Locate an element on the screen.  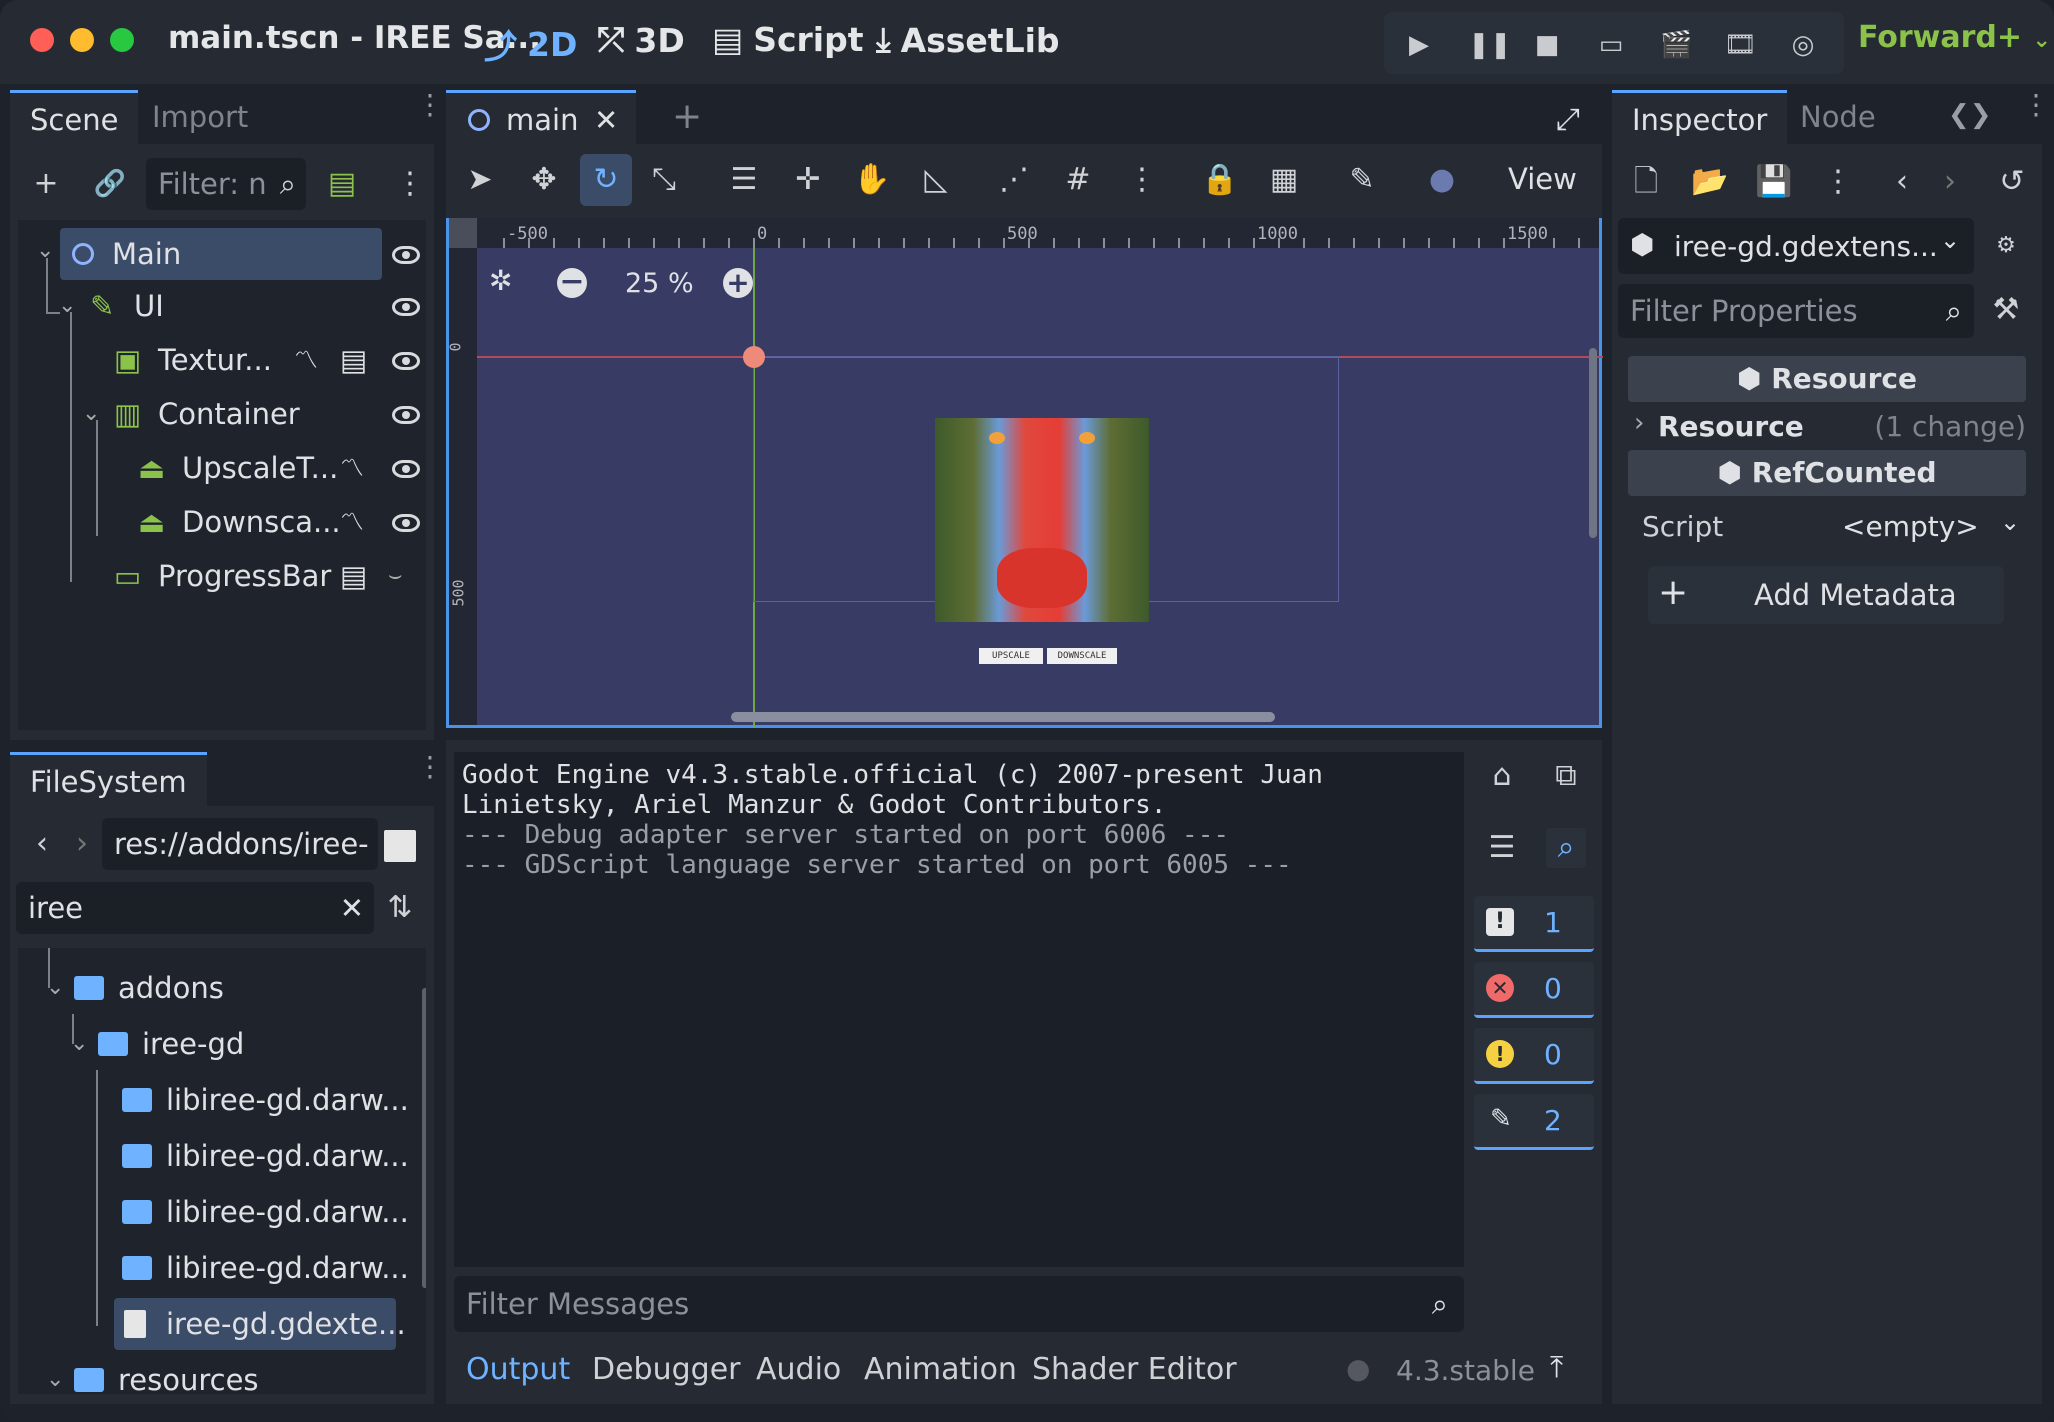
tab-filesystem: FileSystem is located at coordinates (108, 779).